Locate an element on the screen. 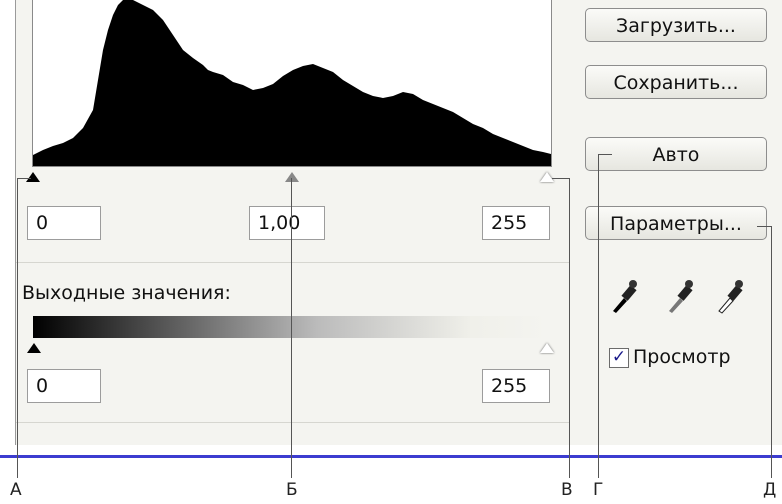  callout-line-d-tick is located at coordinates (764, 226).